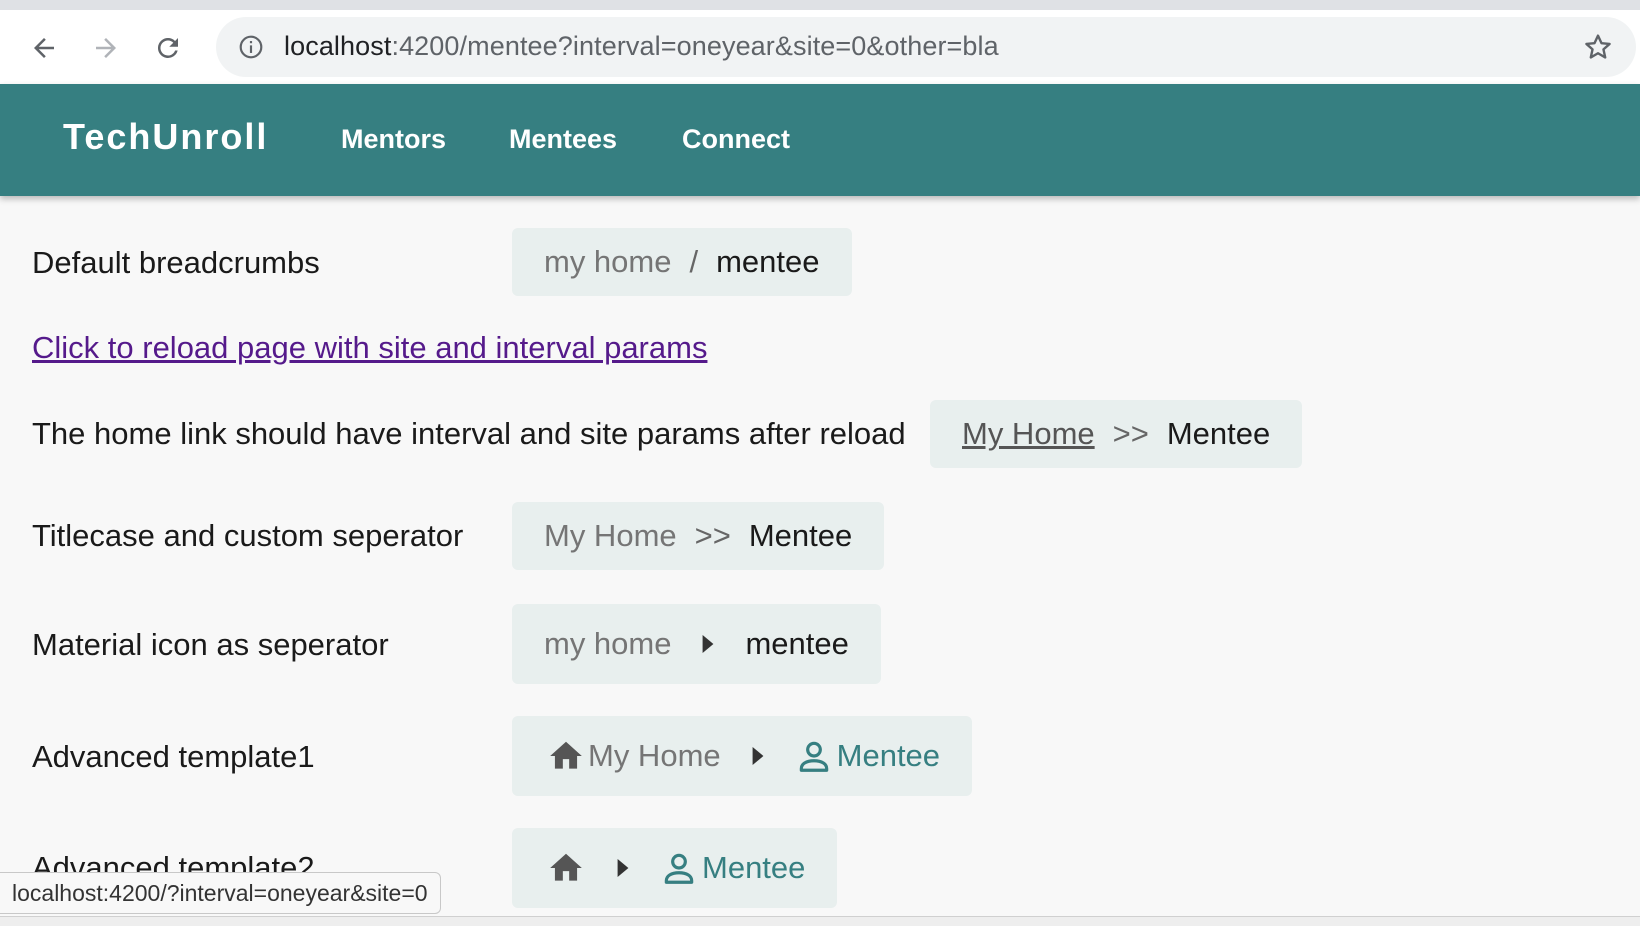 The height and width of the screenshot is (926, 1640). Describe the element at coordinates (682, 262) in the screenshot. I see `breadcrumb-default: my home / mentee` at that location.